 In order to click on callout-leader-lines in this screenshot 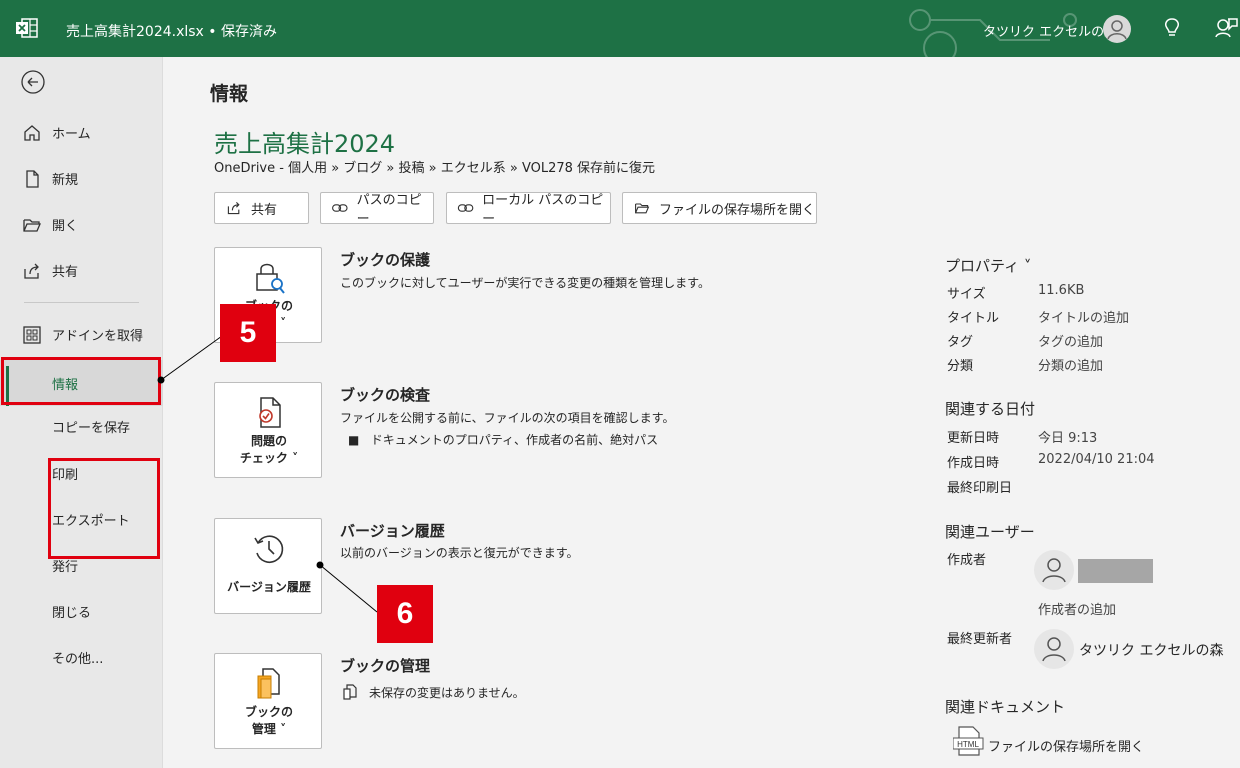, I will do `click(267, 474)`.